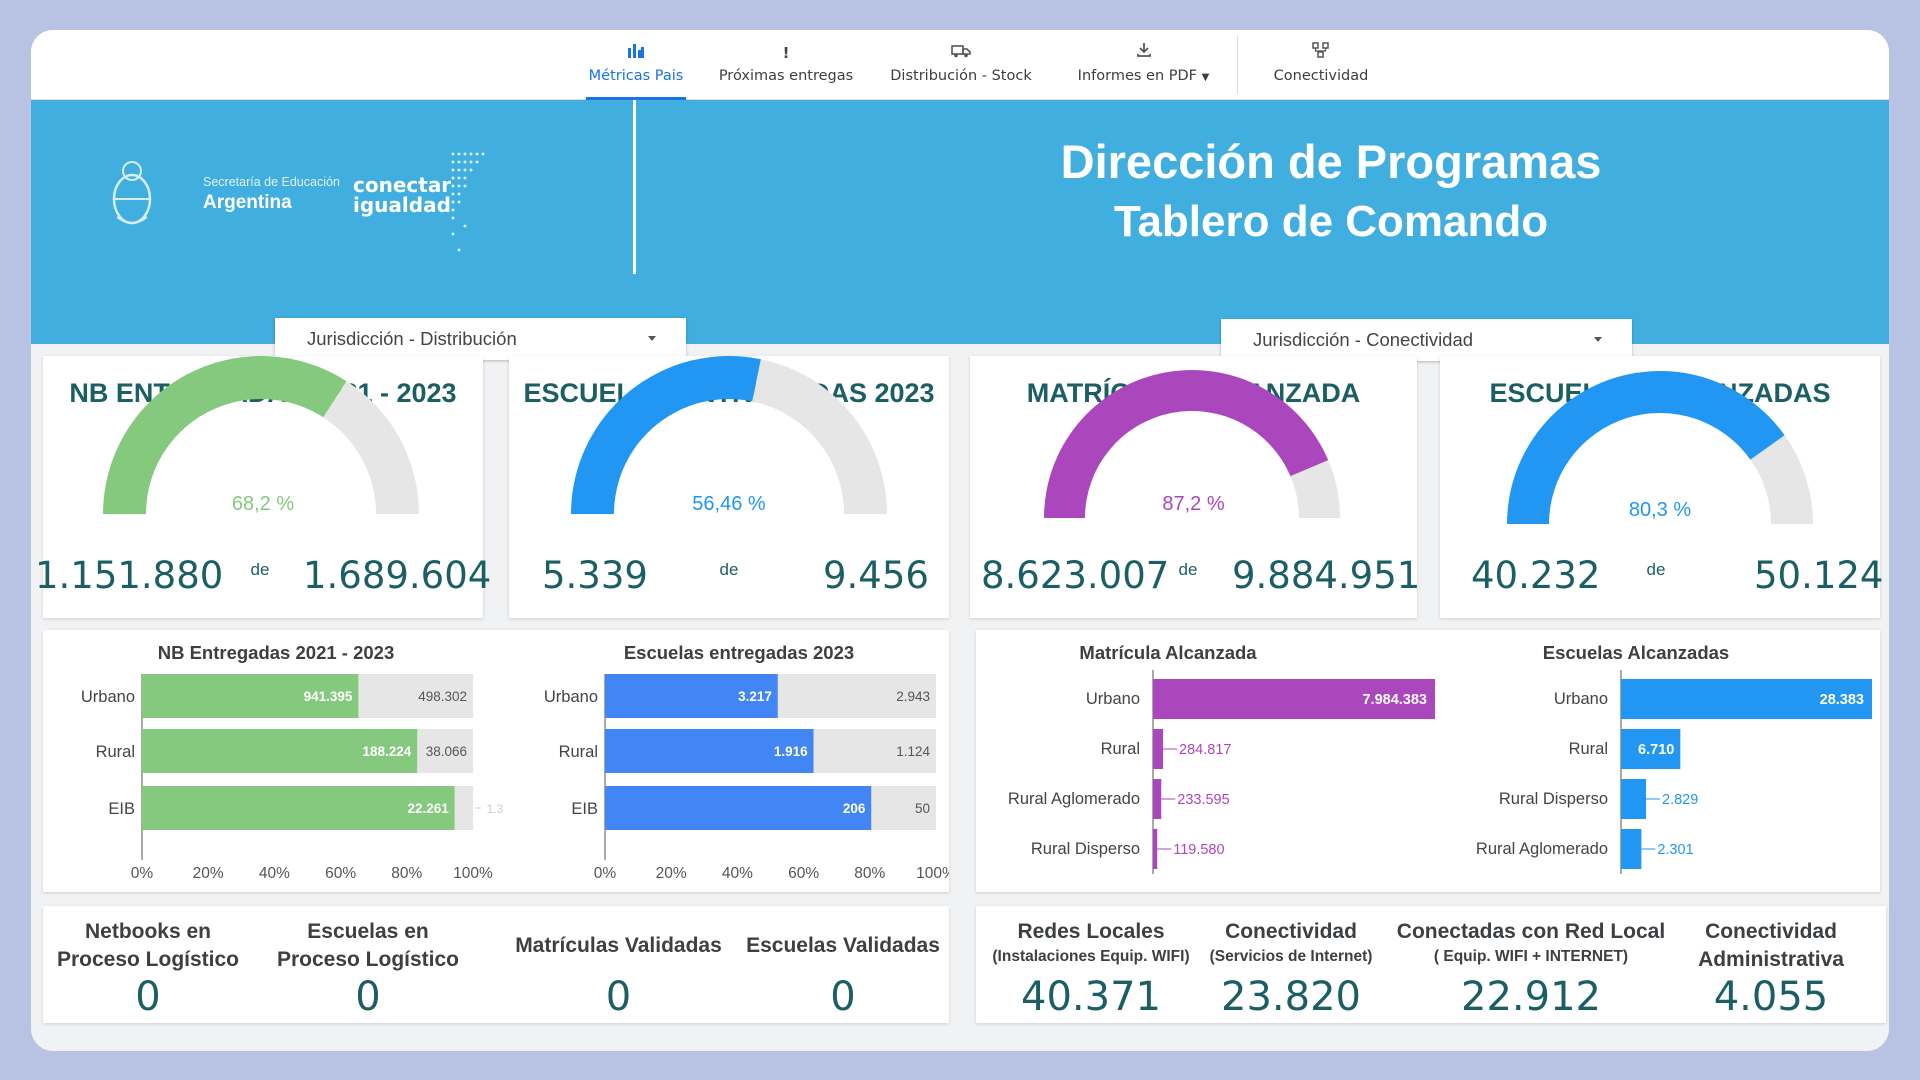 Image resolution: width=1920 pixels, height=1080 pixels. Describe the element at coordinates (1660, 510) in the screenshot. I see `gauge-percent: 80,3 %` at that location.